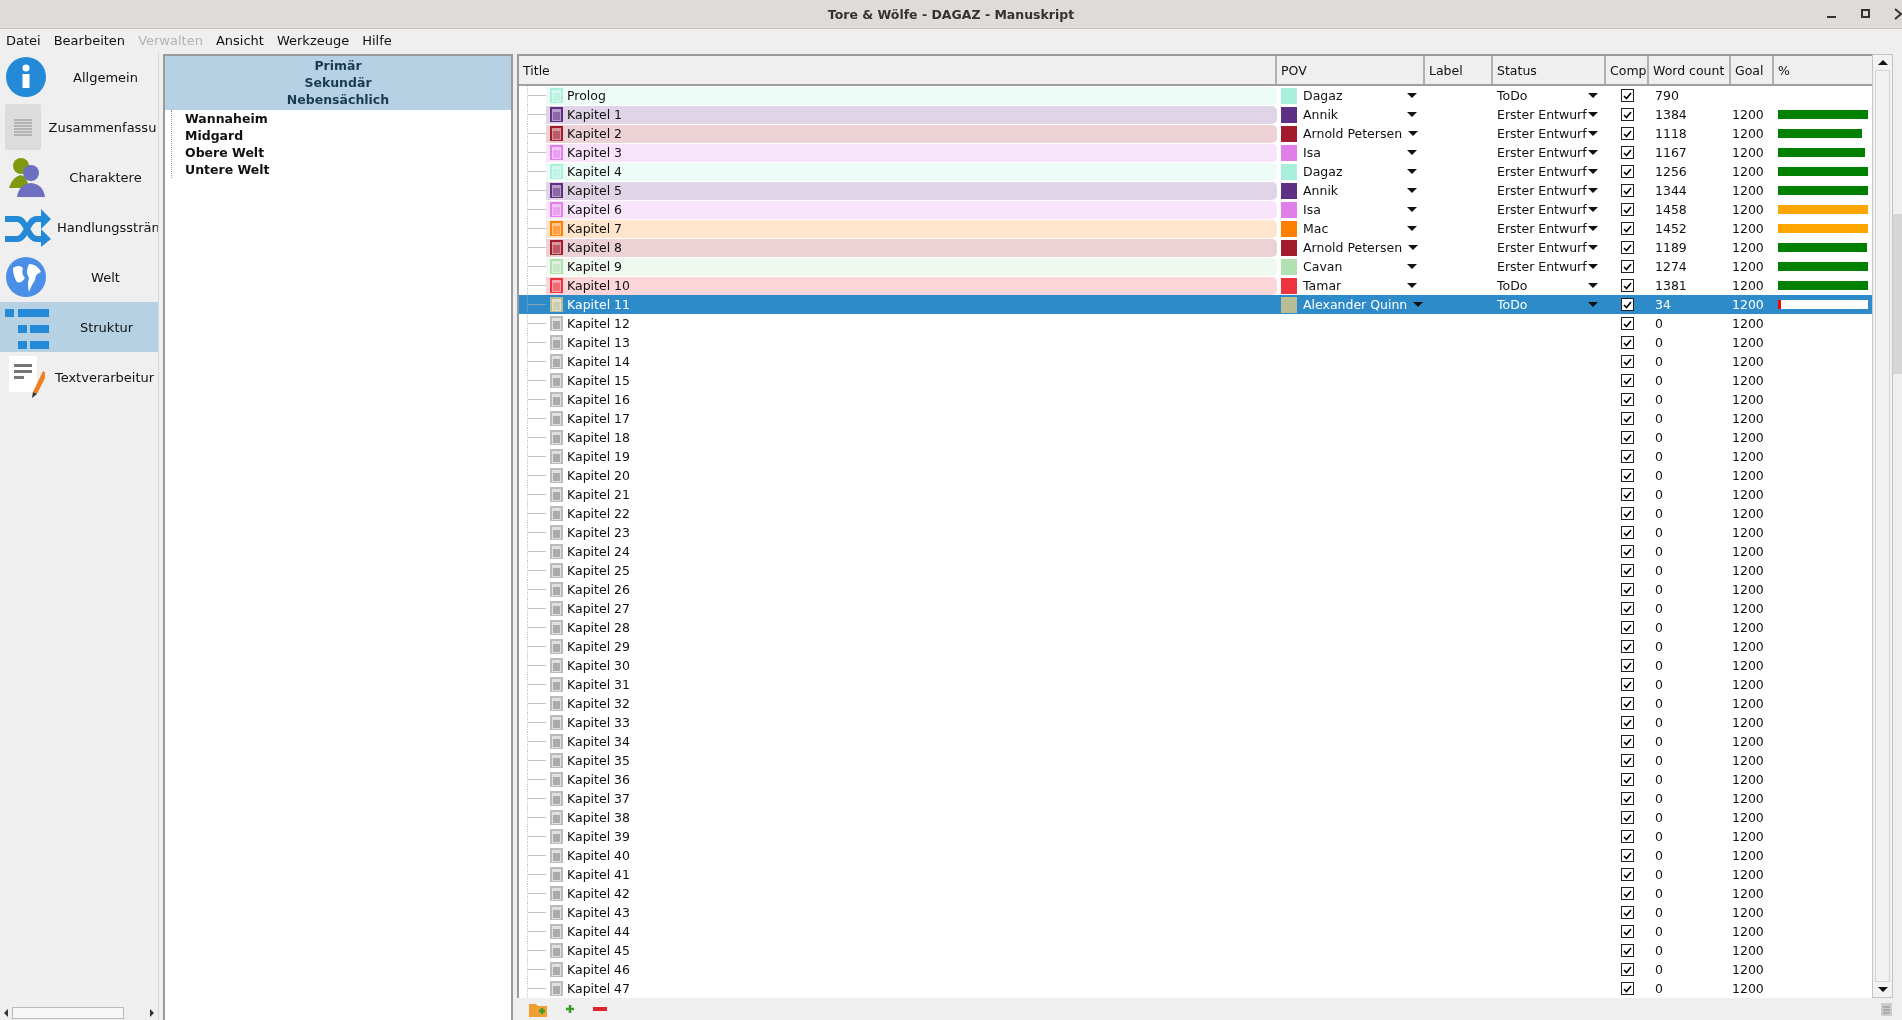 Image resolution: width=1902 pixels, height=1020 pixels. I want to click on chapter-title: Kapitel 41, so click(598, 874).